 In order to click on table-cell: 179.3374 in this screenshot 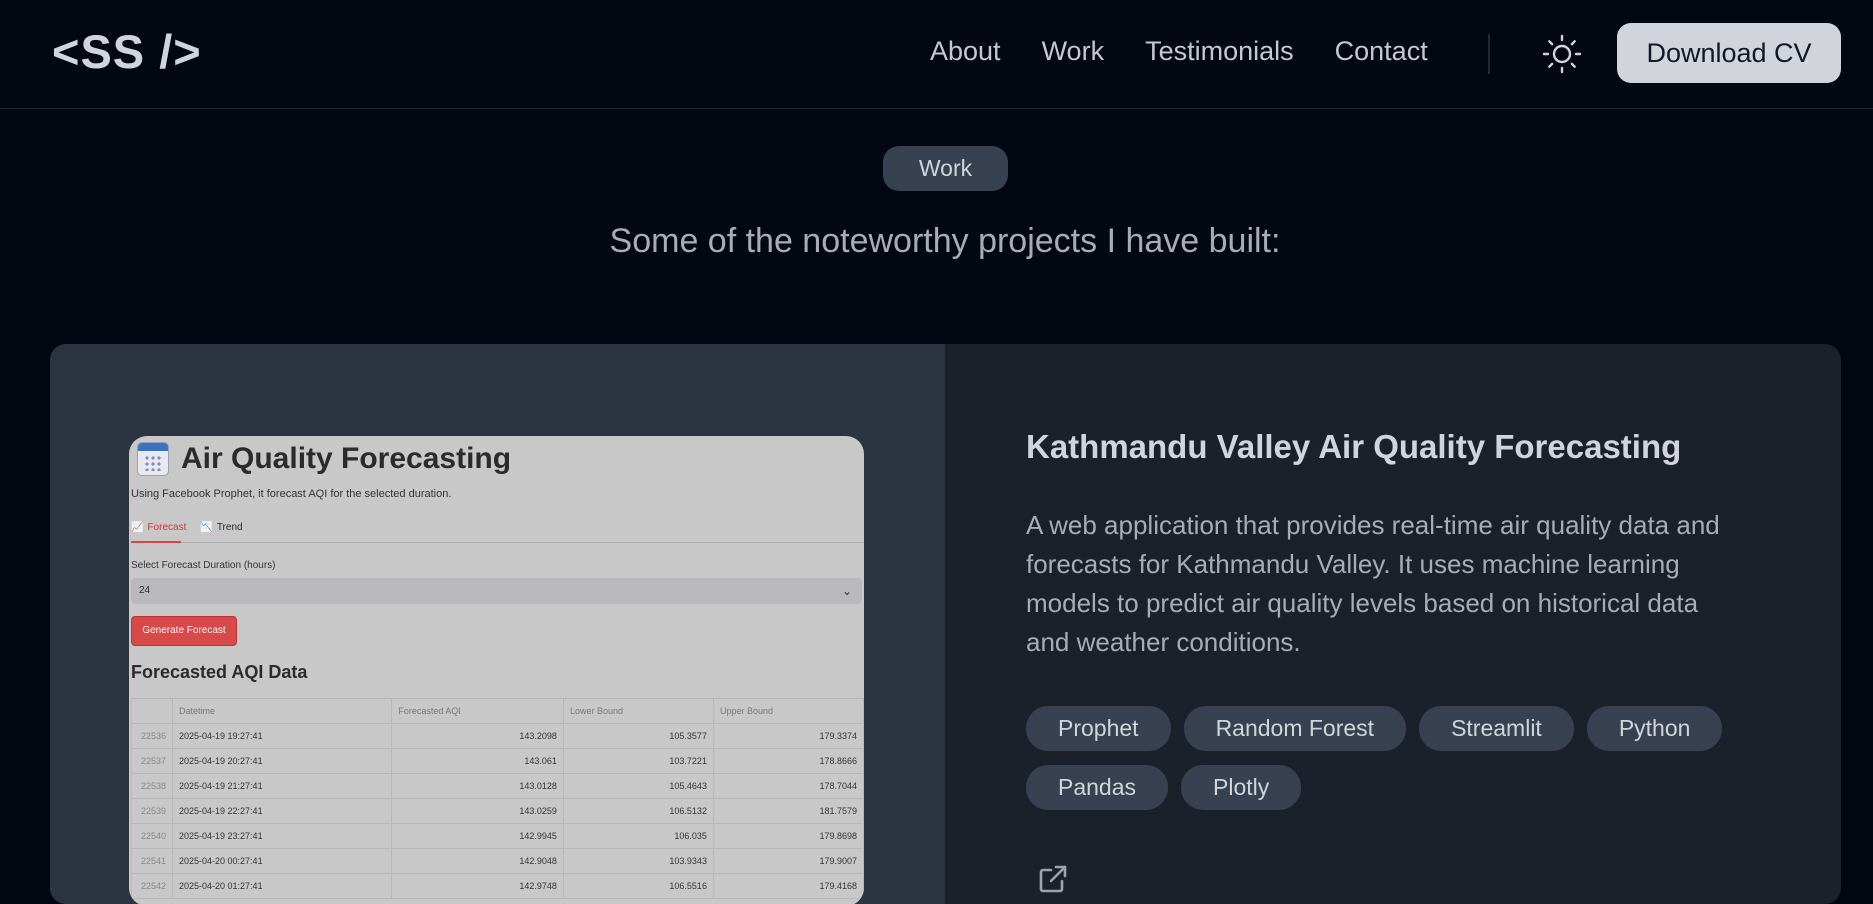, I will do `click(788, 736)`.